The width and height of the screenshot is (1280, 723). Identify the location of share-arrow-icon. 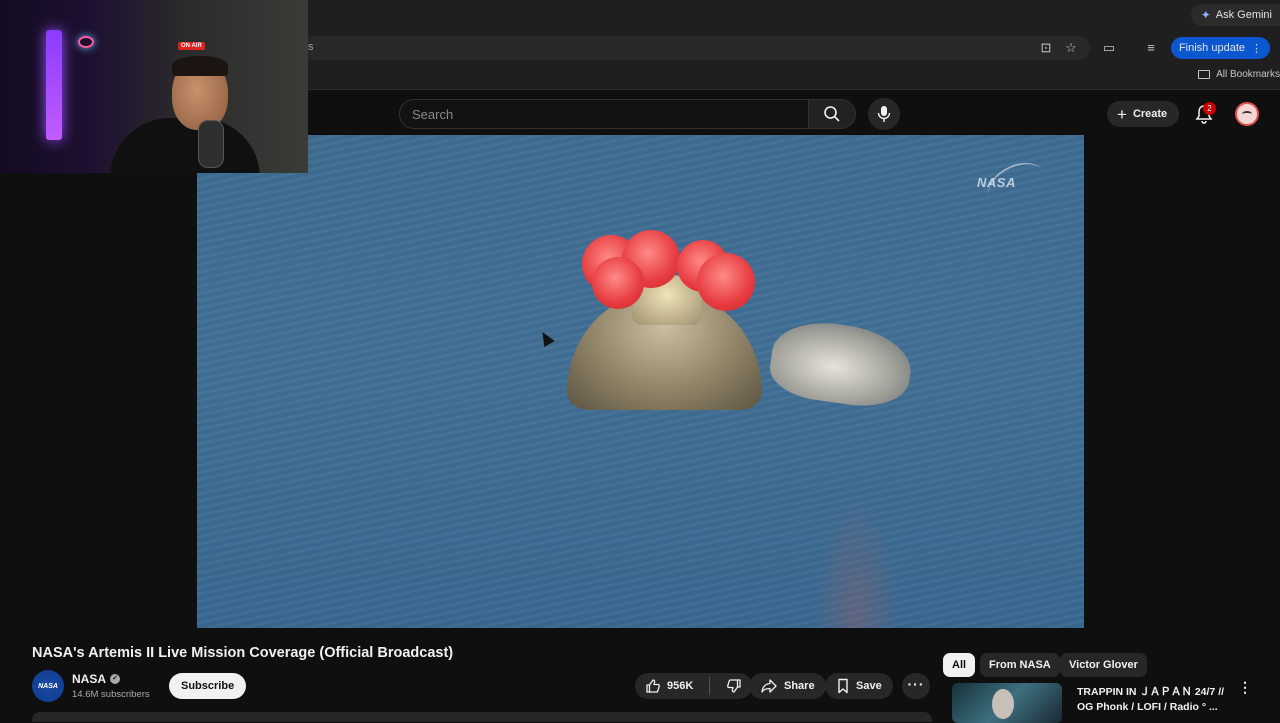
(769, 686).